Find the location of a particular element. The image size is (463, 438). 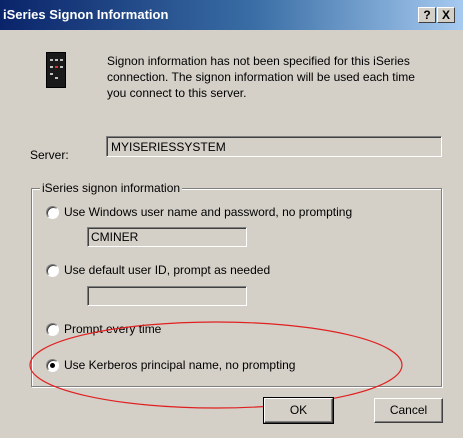

ok-button: OK is located at coordinates (298, 410).